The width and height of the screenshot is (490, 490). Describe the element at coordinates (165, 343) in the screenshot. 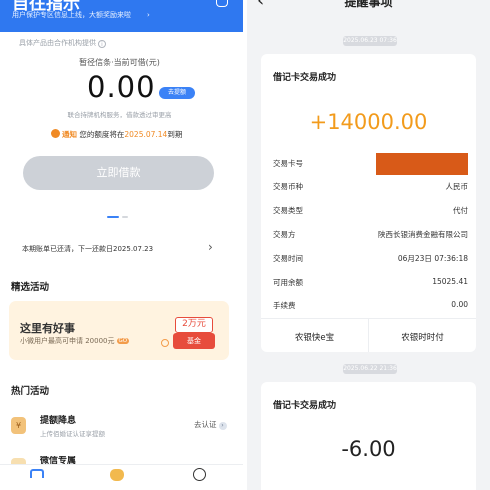

I see `cart-icon` at that location.